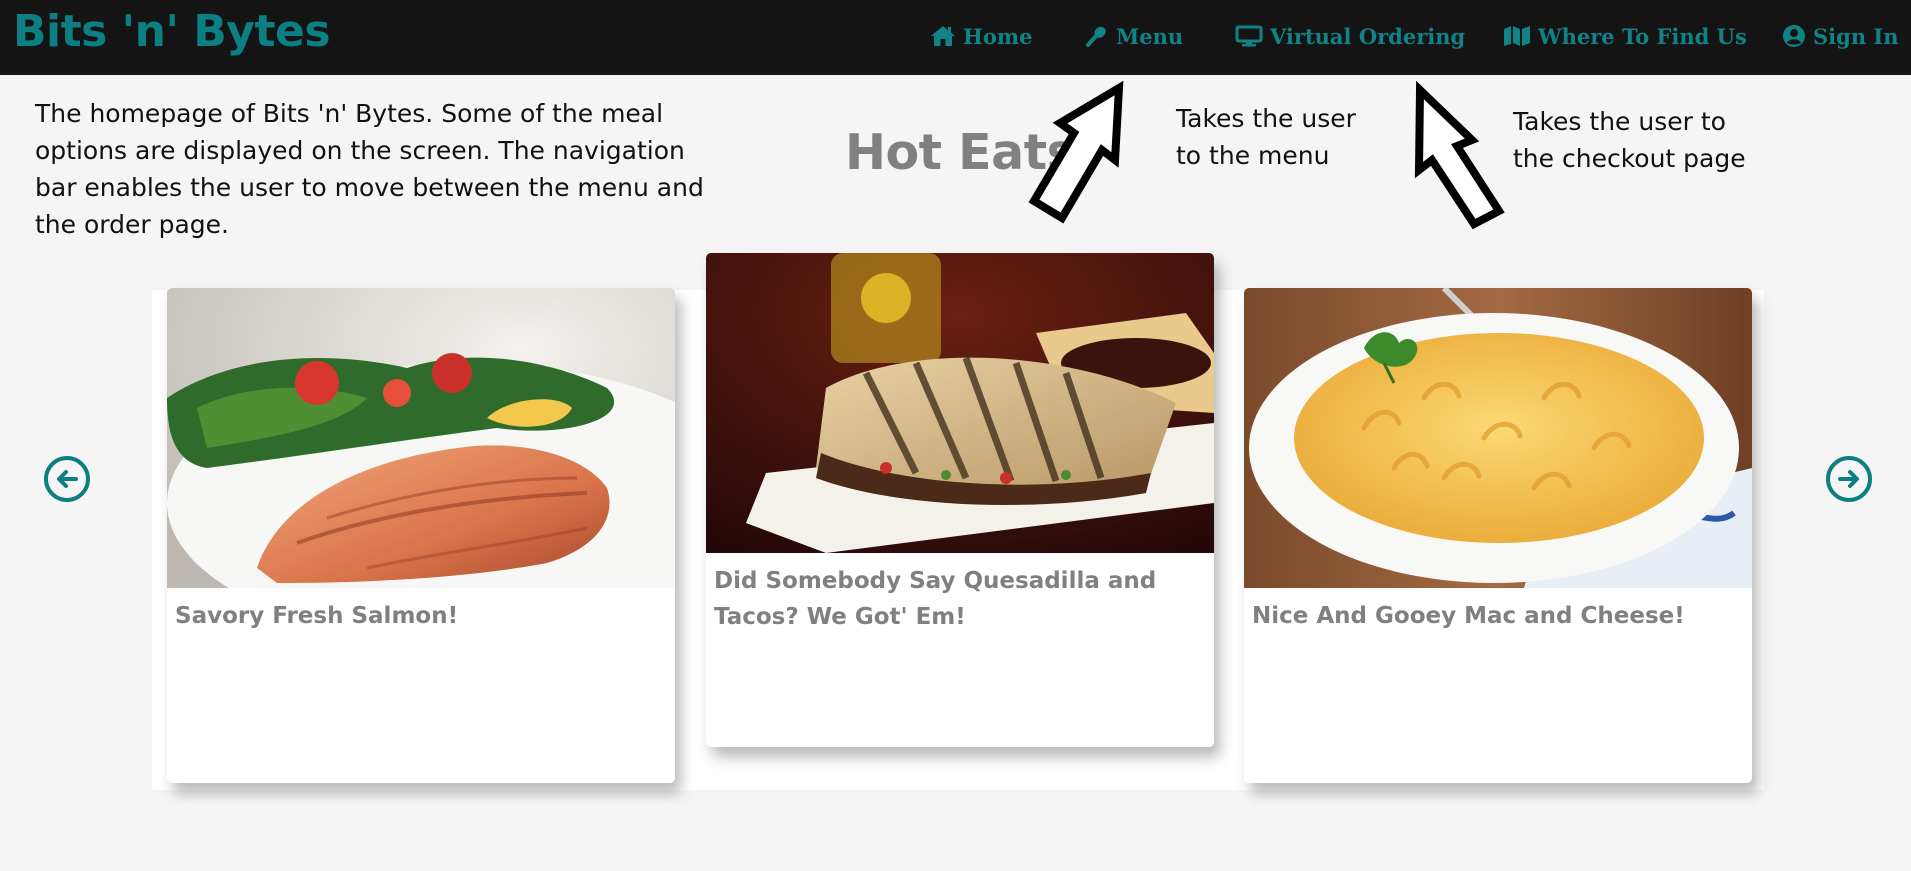  What do you see at coordinates (1517, 36) in the screenshot?
I see `map-icon` at bounding box center [1517, 36].